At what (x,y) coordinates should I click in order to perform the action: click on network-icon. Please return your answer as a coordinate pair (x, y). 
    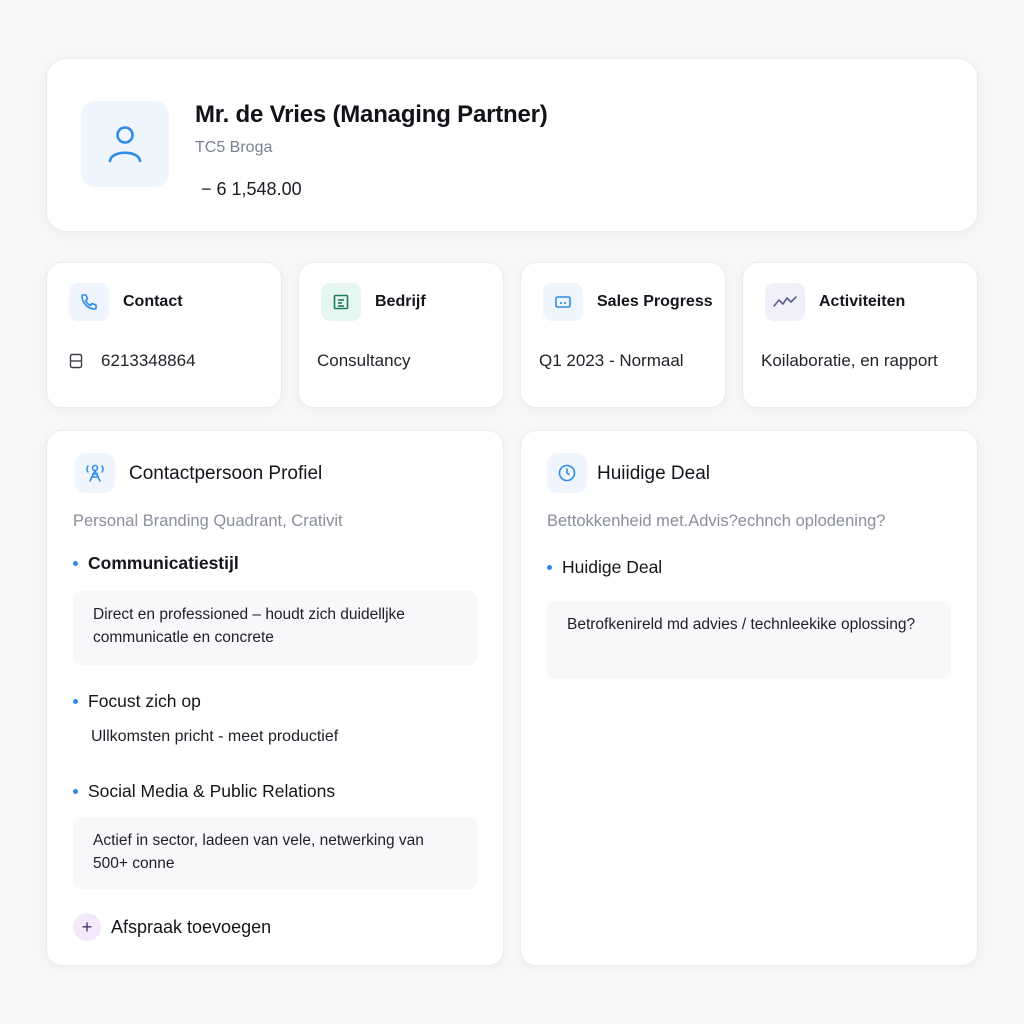
    Looking at the image, I should click on (95, 473).